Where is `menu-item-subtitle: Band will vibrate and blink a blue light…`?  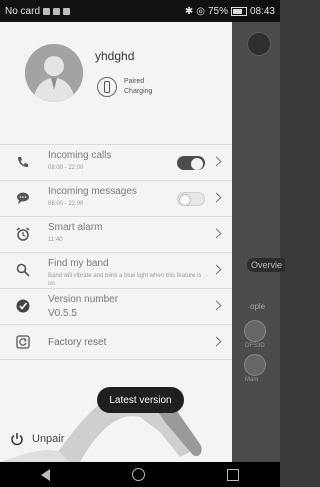 menu-item-subtitle: Band will vibrate and blink a blue light… is located at coordinates (125, 280).